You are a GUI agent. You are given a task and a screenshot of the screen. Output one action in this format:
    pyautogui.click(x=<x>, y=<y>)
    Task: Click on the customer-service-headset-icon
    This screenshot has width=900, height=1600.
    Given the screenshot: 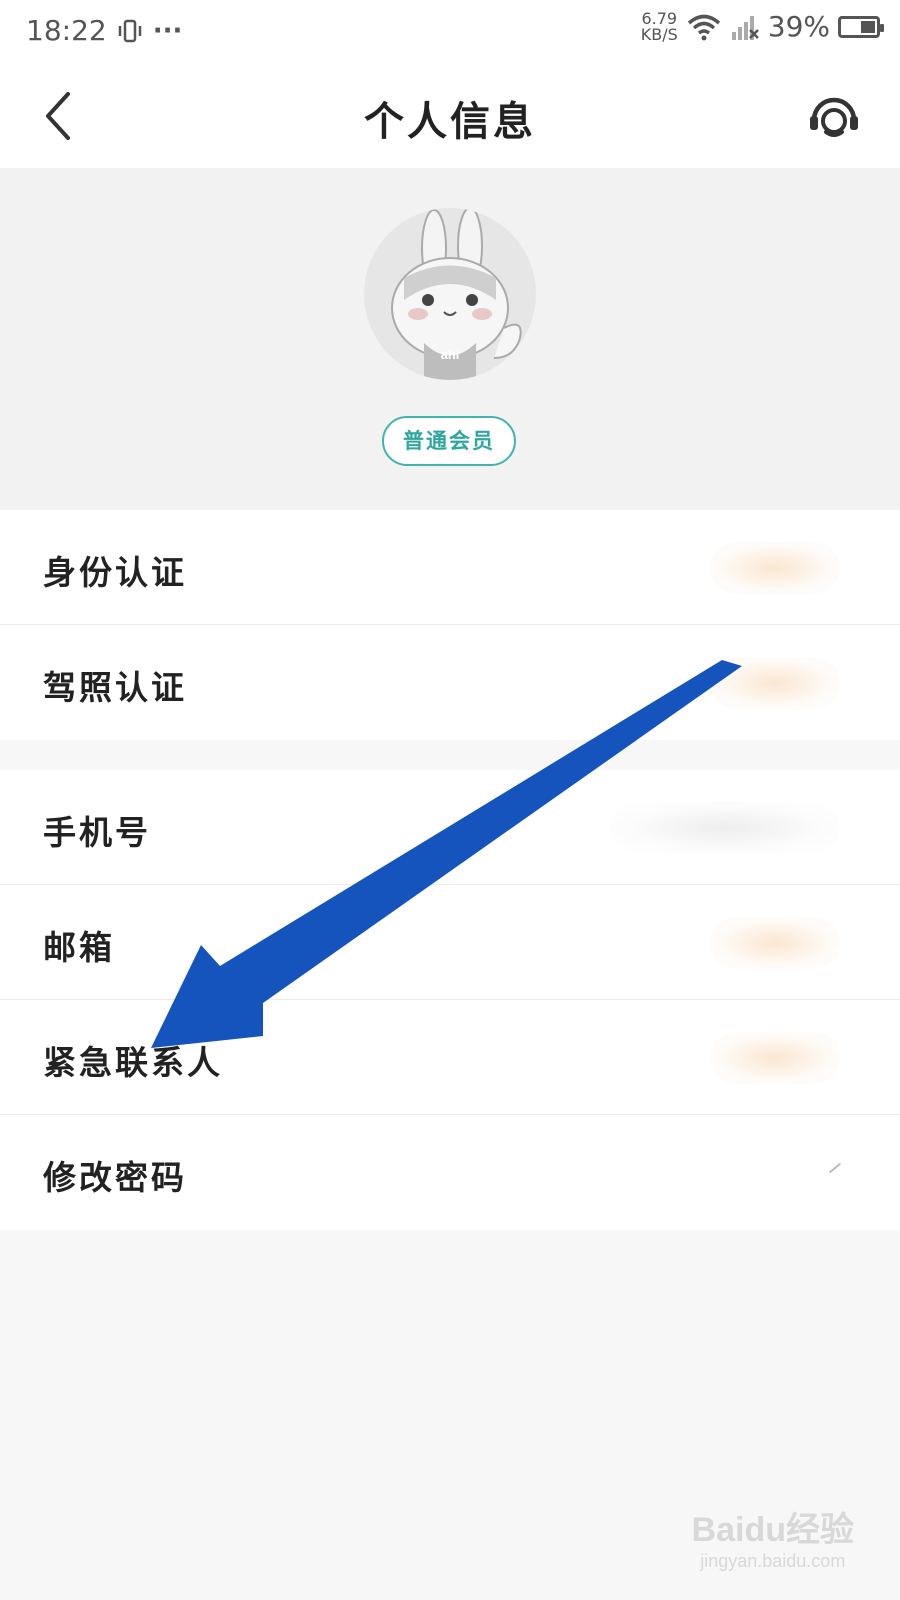 What is the action you would take?
    pyautogui.click(x=834, y=116)
    